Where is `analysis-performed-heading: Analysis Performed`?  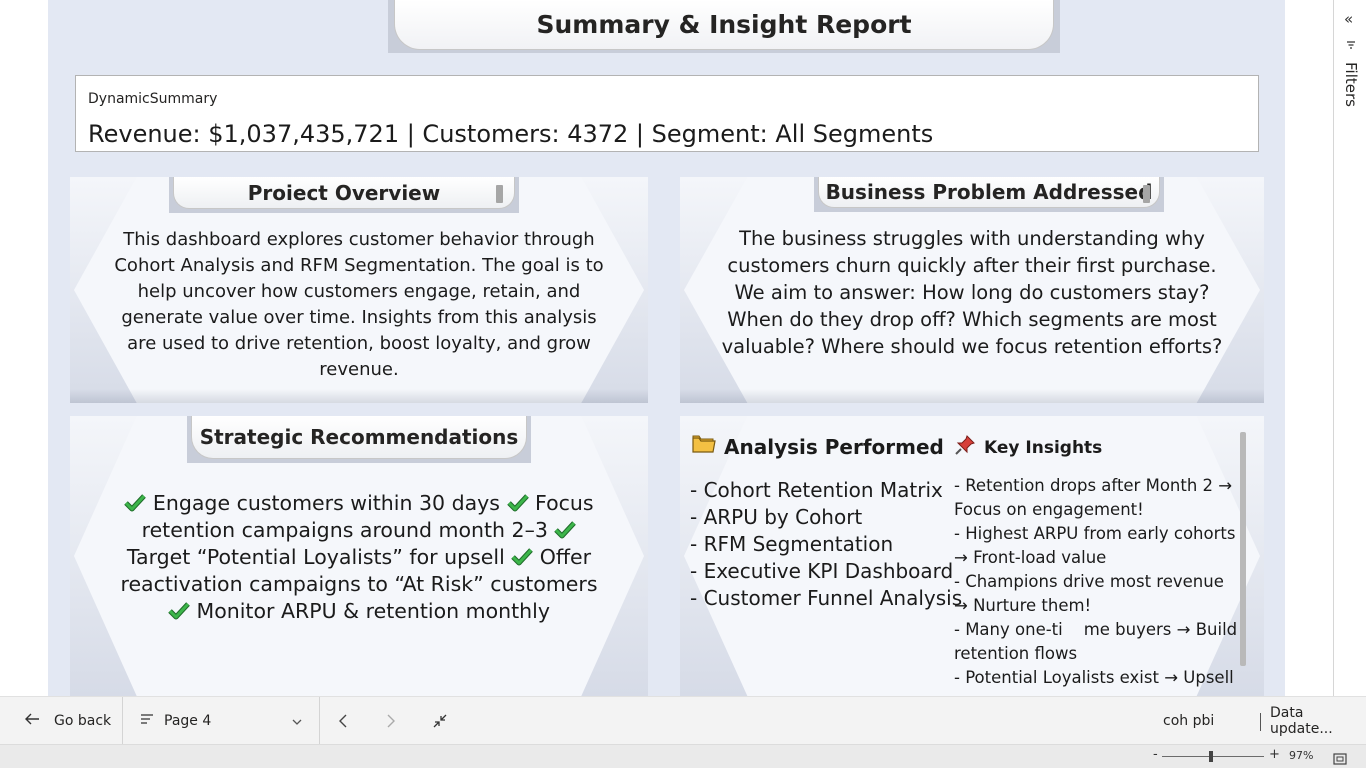
analysis-performed-heading: Analysis Performed is located at coordinates (818, 446).